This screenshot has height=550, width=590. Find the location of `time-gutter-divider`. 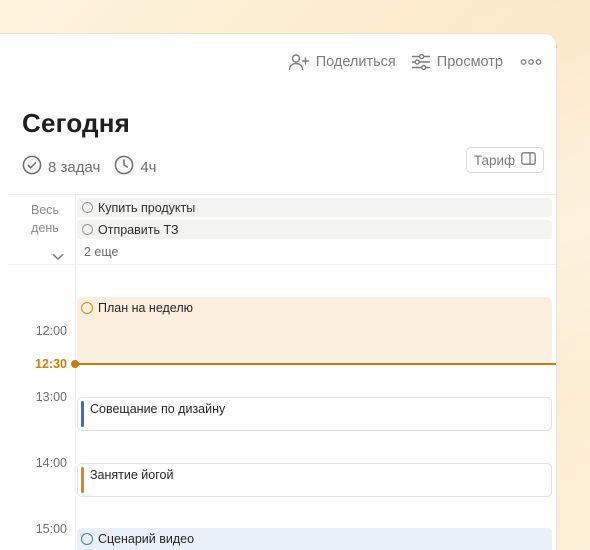

time-gutter-divider is located at coordinates (75, 372).